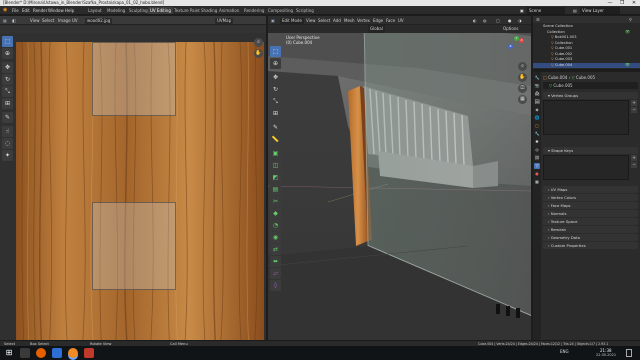 This screenshot has width=640, height=360. I want to click on panel-remesh: › Remesh, so click(590, 229).